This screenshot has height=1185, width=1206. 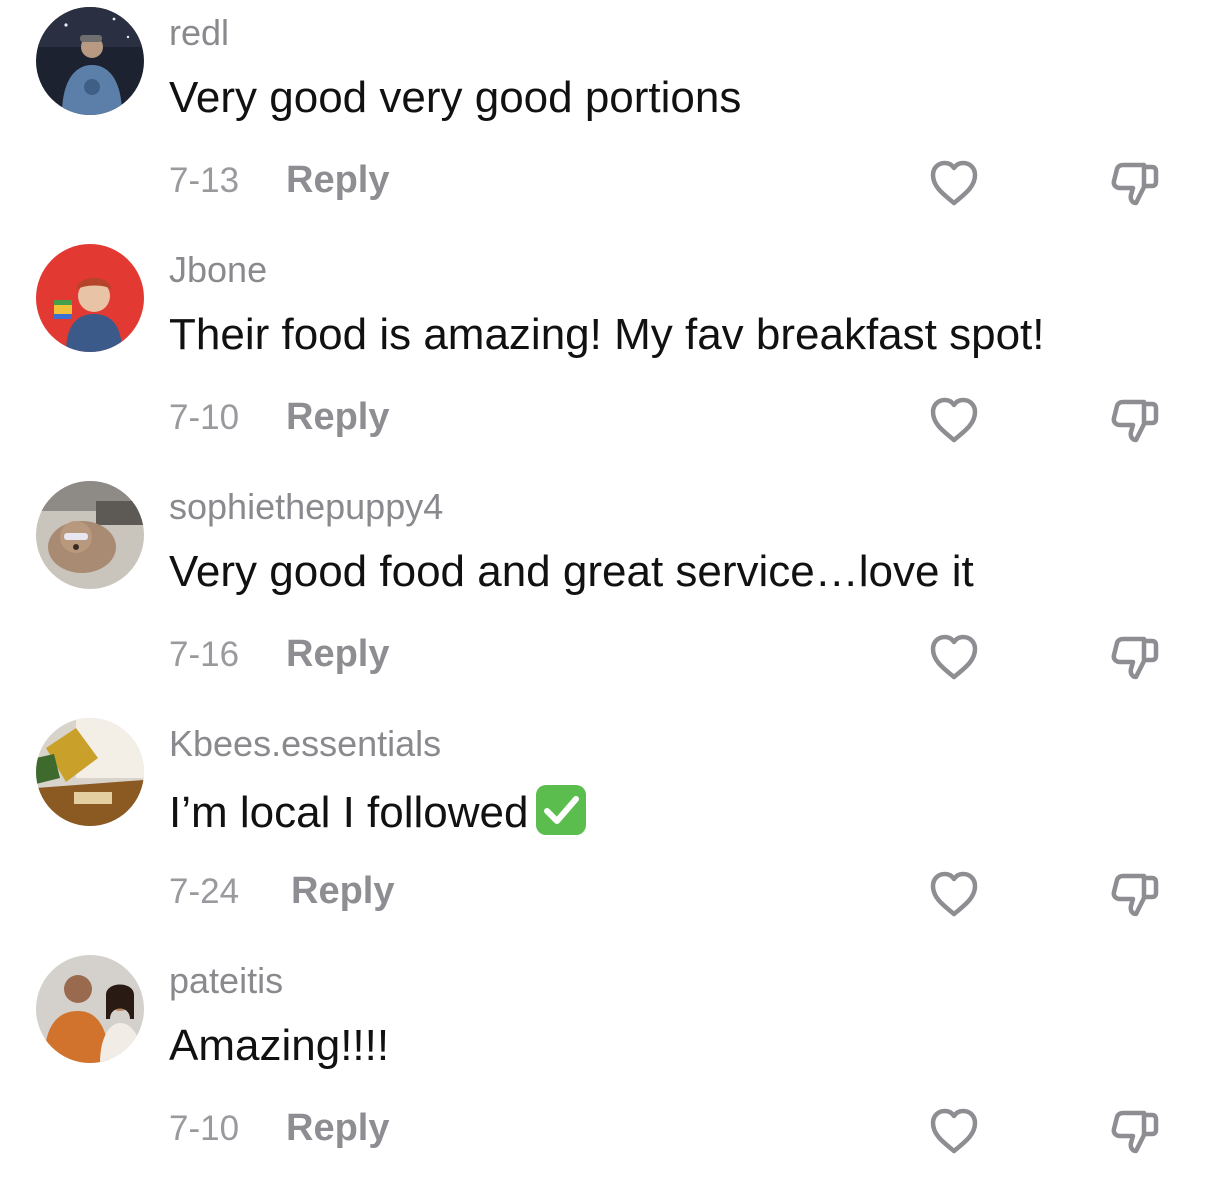 I want to click on comment-username: redl, so click(x=199, y=33).